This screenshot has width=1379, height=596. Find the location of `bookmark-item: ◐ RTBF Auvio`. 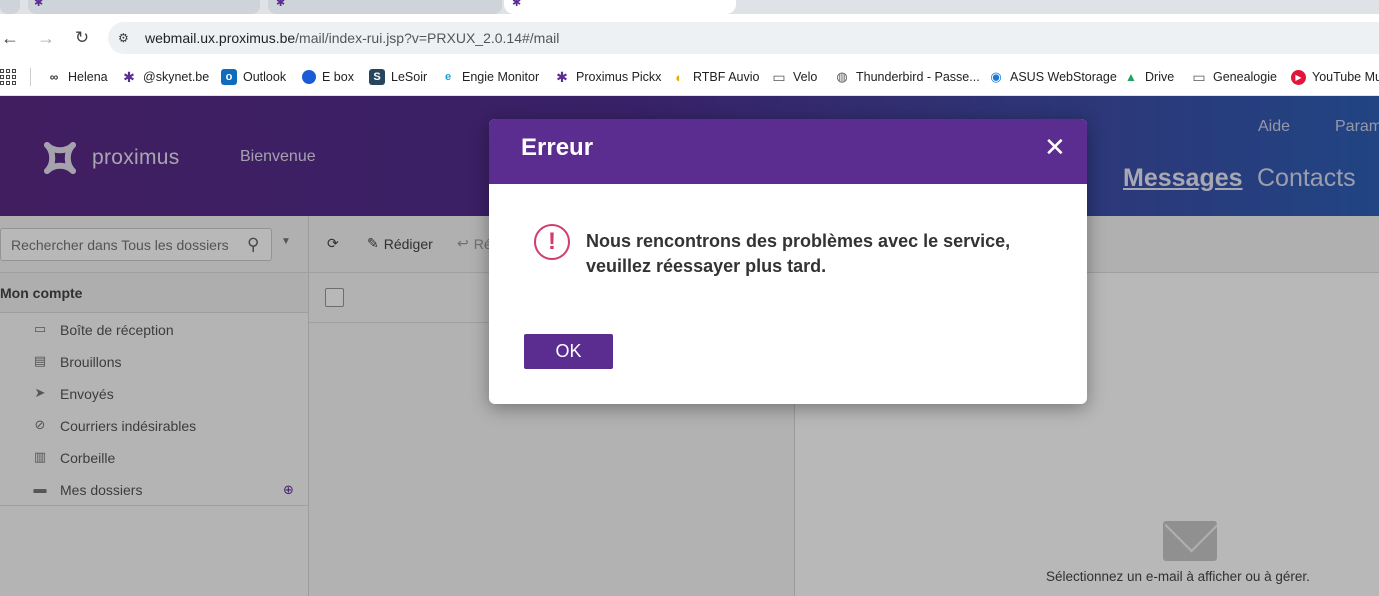

bookmark-item: ◐ RTBF Auvio is located at coordinates (715, 77).